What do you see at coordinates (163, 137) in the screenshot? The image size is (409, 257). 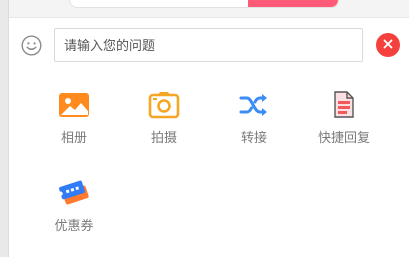 I see `tool-label: 拍摄` at bounding box center [163, 137].